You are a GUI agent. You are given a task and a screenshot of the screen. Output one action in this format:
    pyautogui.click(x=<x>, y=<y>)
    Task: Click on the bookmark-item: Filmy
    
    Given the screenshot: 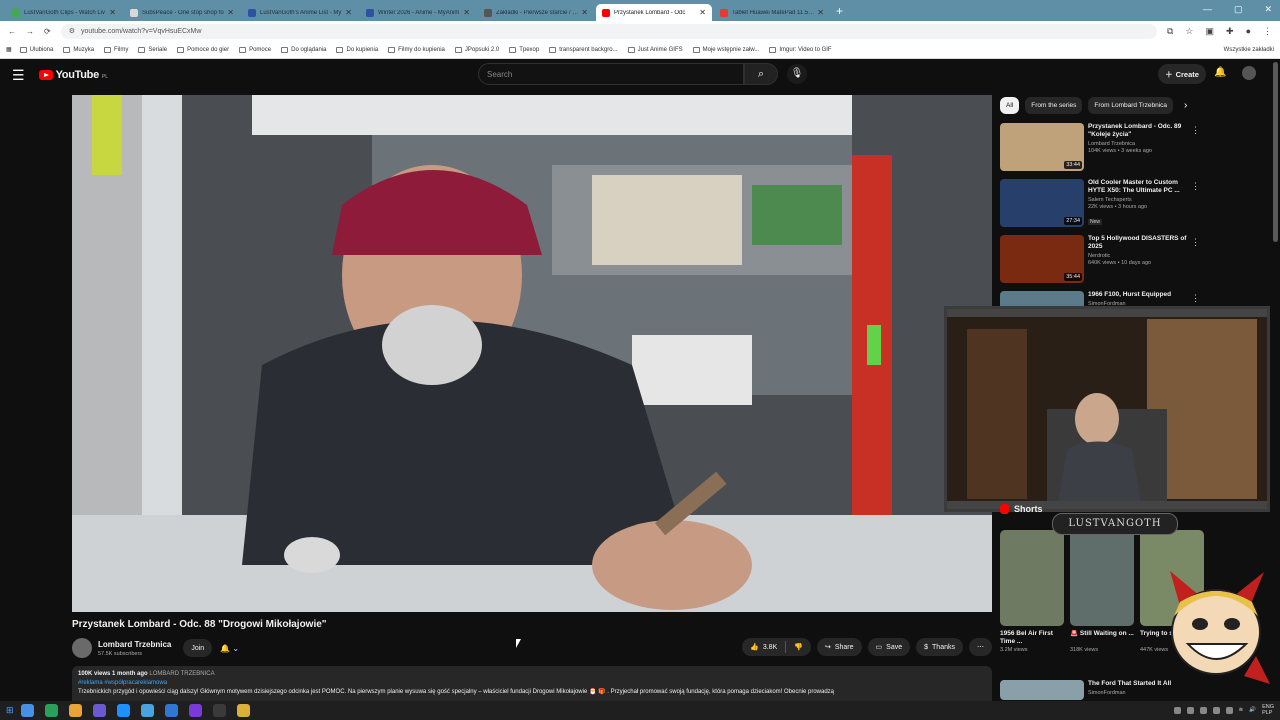 What is the action you would take?
    pyautogui.click(x=116, y=49)
    